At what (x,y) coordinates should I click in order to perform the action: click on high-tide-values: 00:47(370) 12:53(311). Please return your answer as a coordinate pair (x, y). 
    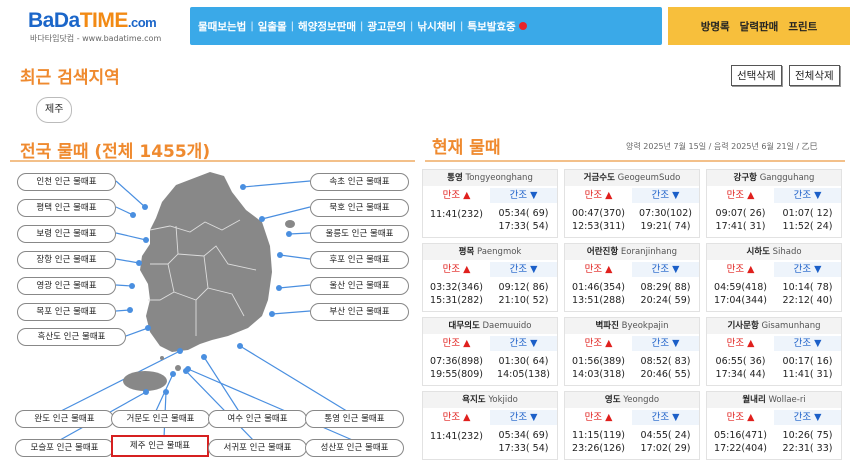
    Looking at the image, I should click on (598, 220).